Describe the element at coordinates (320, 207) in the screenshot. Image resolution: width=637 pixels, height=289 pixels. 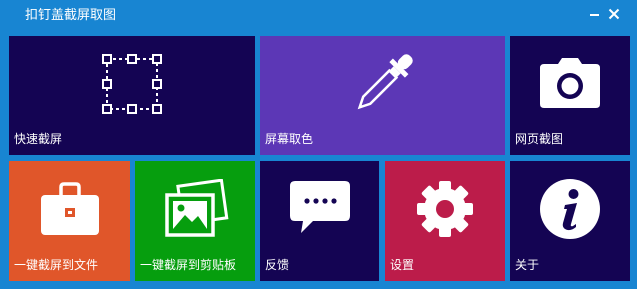
I see `chat-bubble-icon` at that location.